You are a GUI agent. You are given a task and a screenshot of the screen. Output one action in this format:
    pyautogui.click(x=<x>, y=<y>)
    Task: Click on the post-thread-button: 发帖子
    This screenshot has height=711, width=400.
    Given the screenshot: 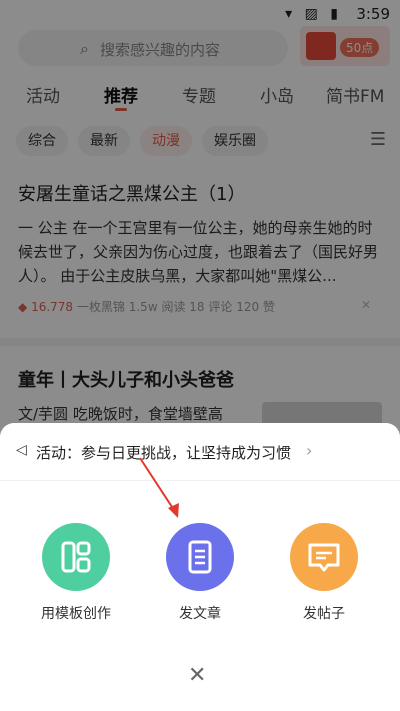 What is the action you would take?
    pyautogui.click(x=324, y=578)
    